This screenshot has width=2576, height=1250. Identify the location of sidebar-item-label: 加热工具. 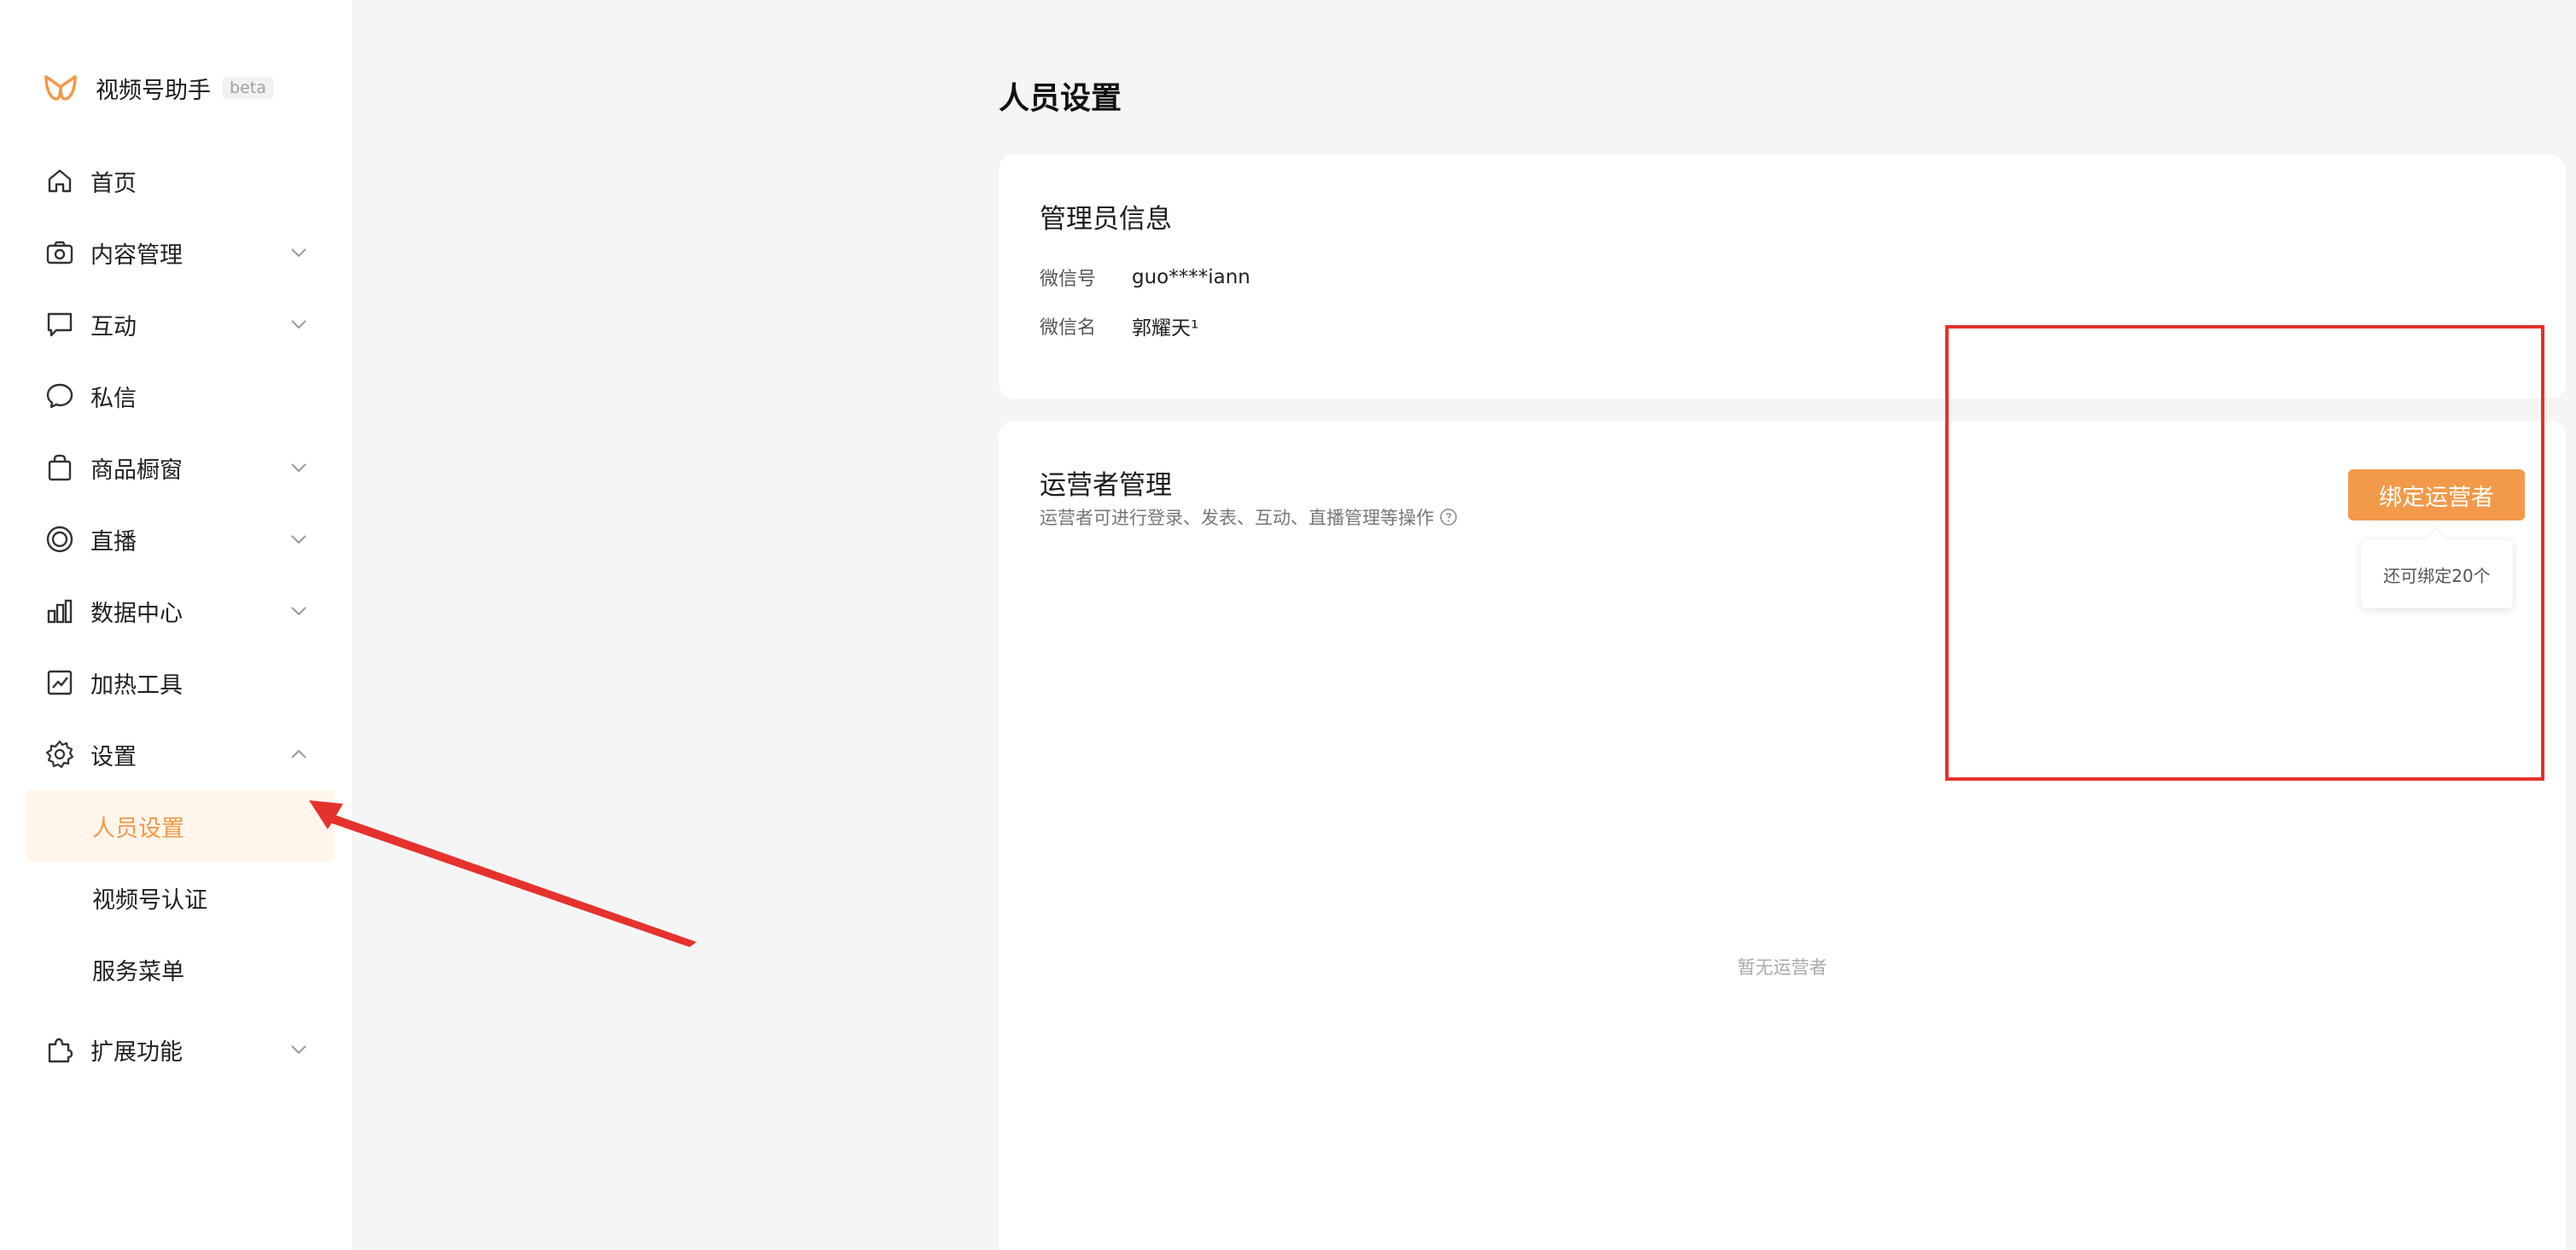
(136, 685).